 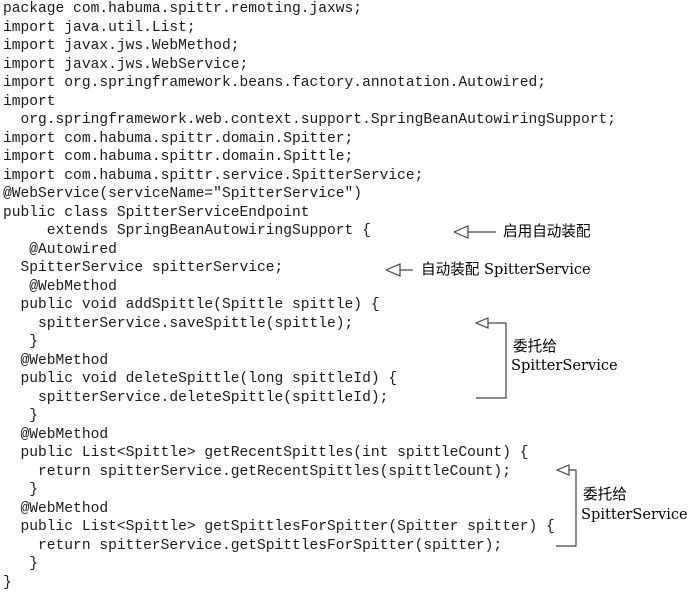 What do you see at coordinates (547, 231) in the screenshot?
I see `annotation-autowiring-support: 启用自动装配` at bounding box center [547, 231].